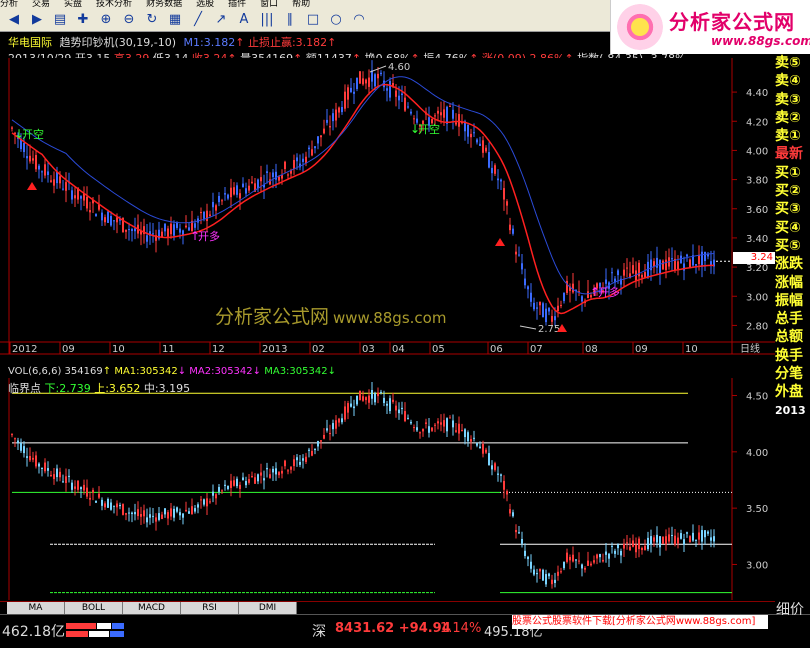 The width and height of the screenshot is (810, 648). Describe the element at coordinates (164, 4) in the screenshot. I see `menu-item-4: 财务数据` at that location.